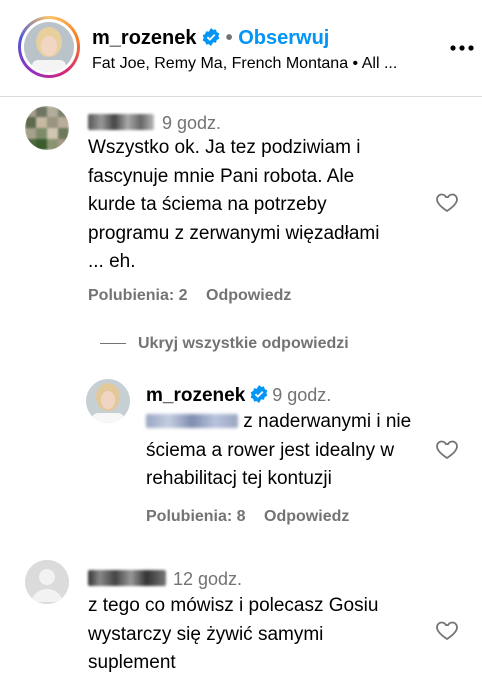  I want to click on header-username: m_rozenek, so click(144, 38).